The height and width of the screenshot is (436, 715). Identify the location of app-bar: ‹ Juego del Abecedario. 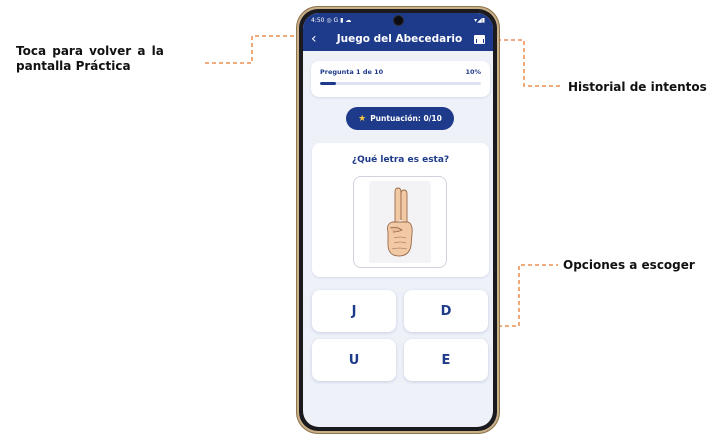
(398, 39).